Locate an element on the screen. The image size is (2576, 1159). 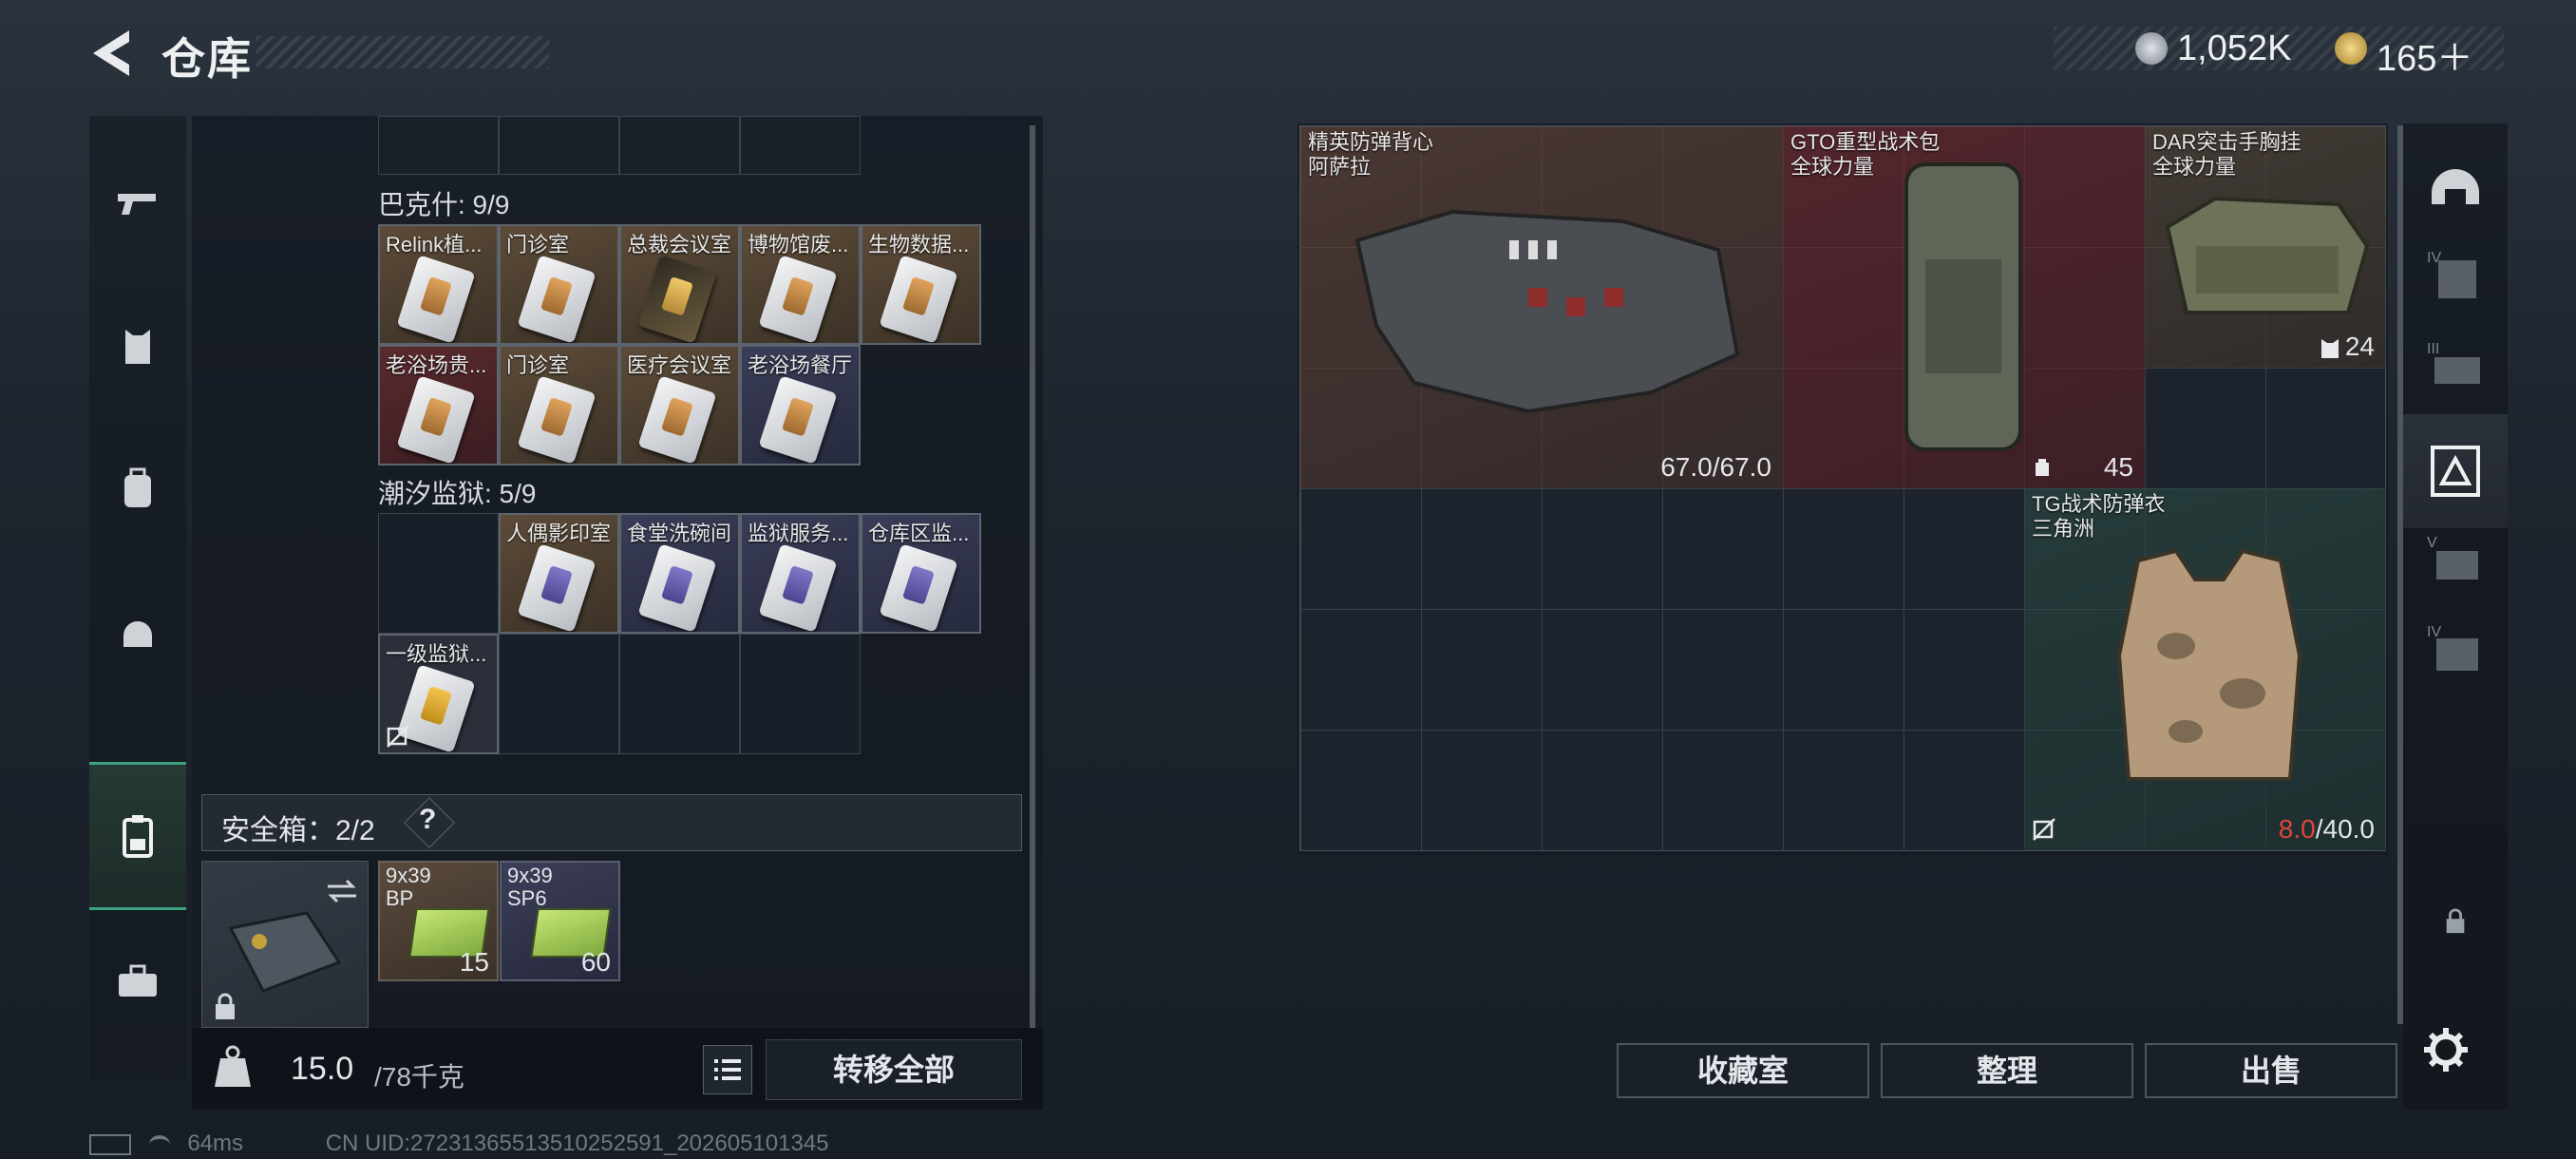
svg-text: IV is located at coordinates (2434, 632).